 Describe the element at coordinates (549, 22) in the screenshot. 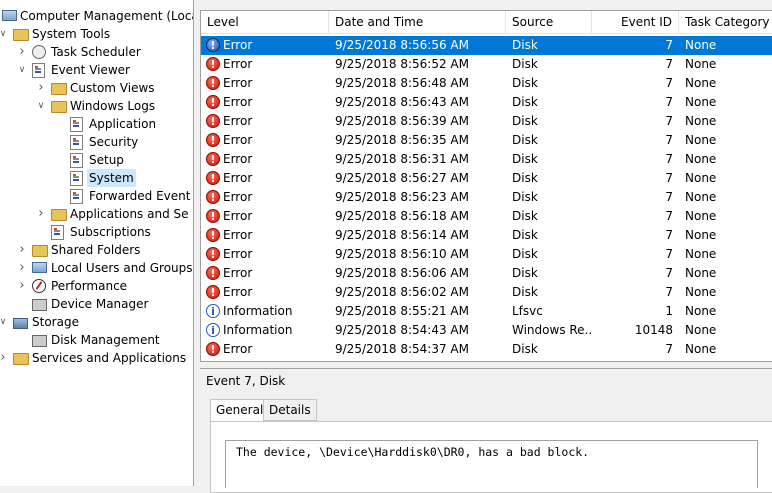

I see `column-header-source: Source` at that location.